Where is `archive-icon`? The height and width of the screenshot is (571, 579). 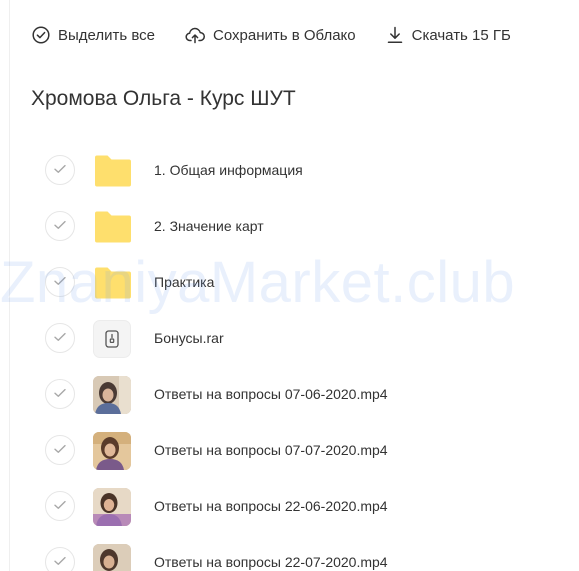
archive-icon is located at coordinates (112, 339).